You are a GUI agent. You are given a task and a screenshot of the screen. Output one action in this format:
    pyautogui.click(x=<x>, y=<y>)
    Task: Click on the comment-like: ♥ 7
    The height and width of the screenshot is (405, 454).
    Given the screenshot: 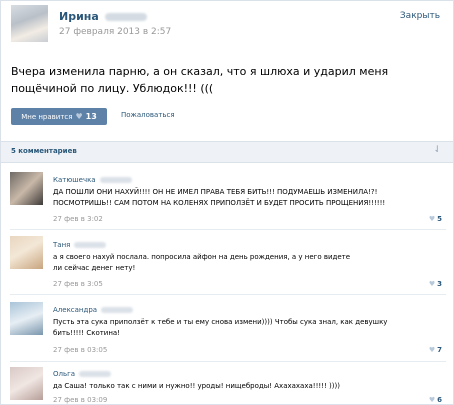 What is the action you would take?
    pyautogui.click(x=435, y=350)
    